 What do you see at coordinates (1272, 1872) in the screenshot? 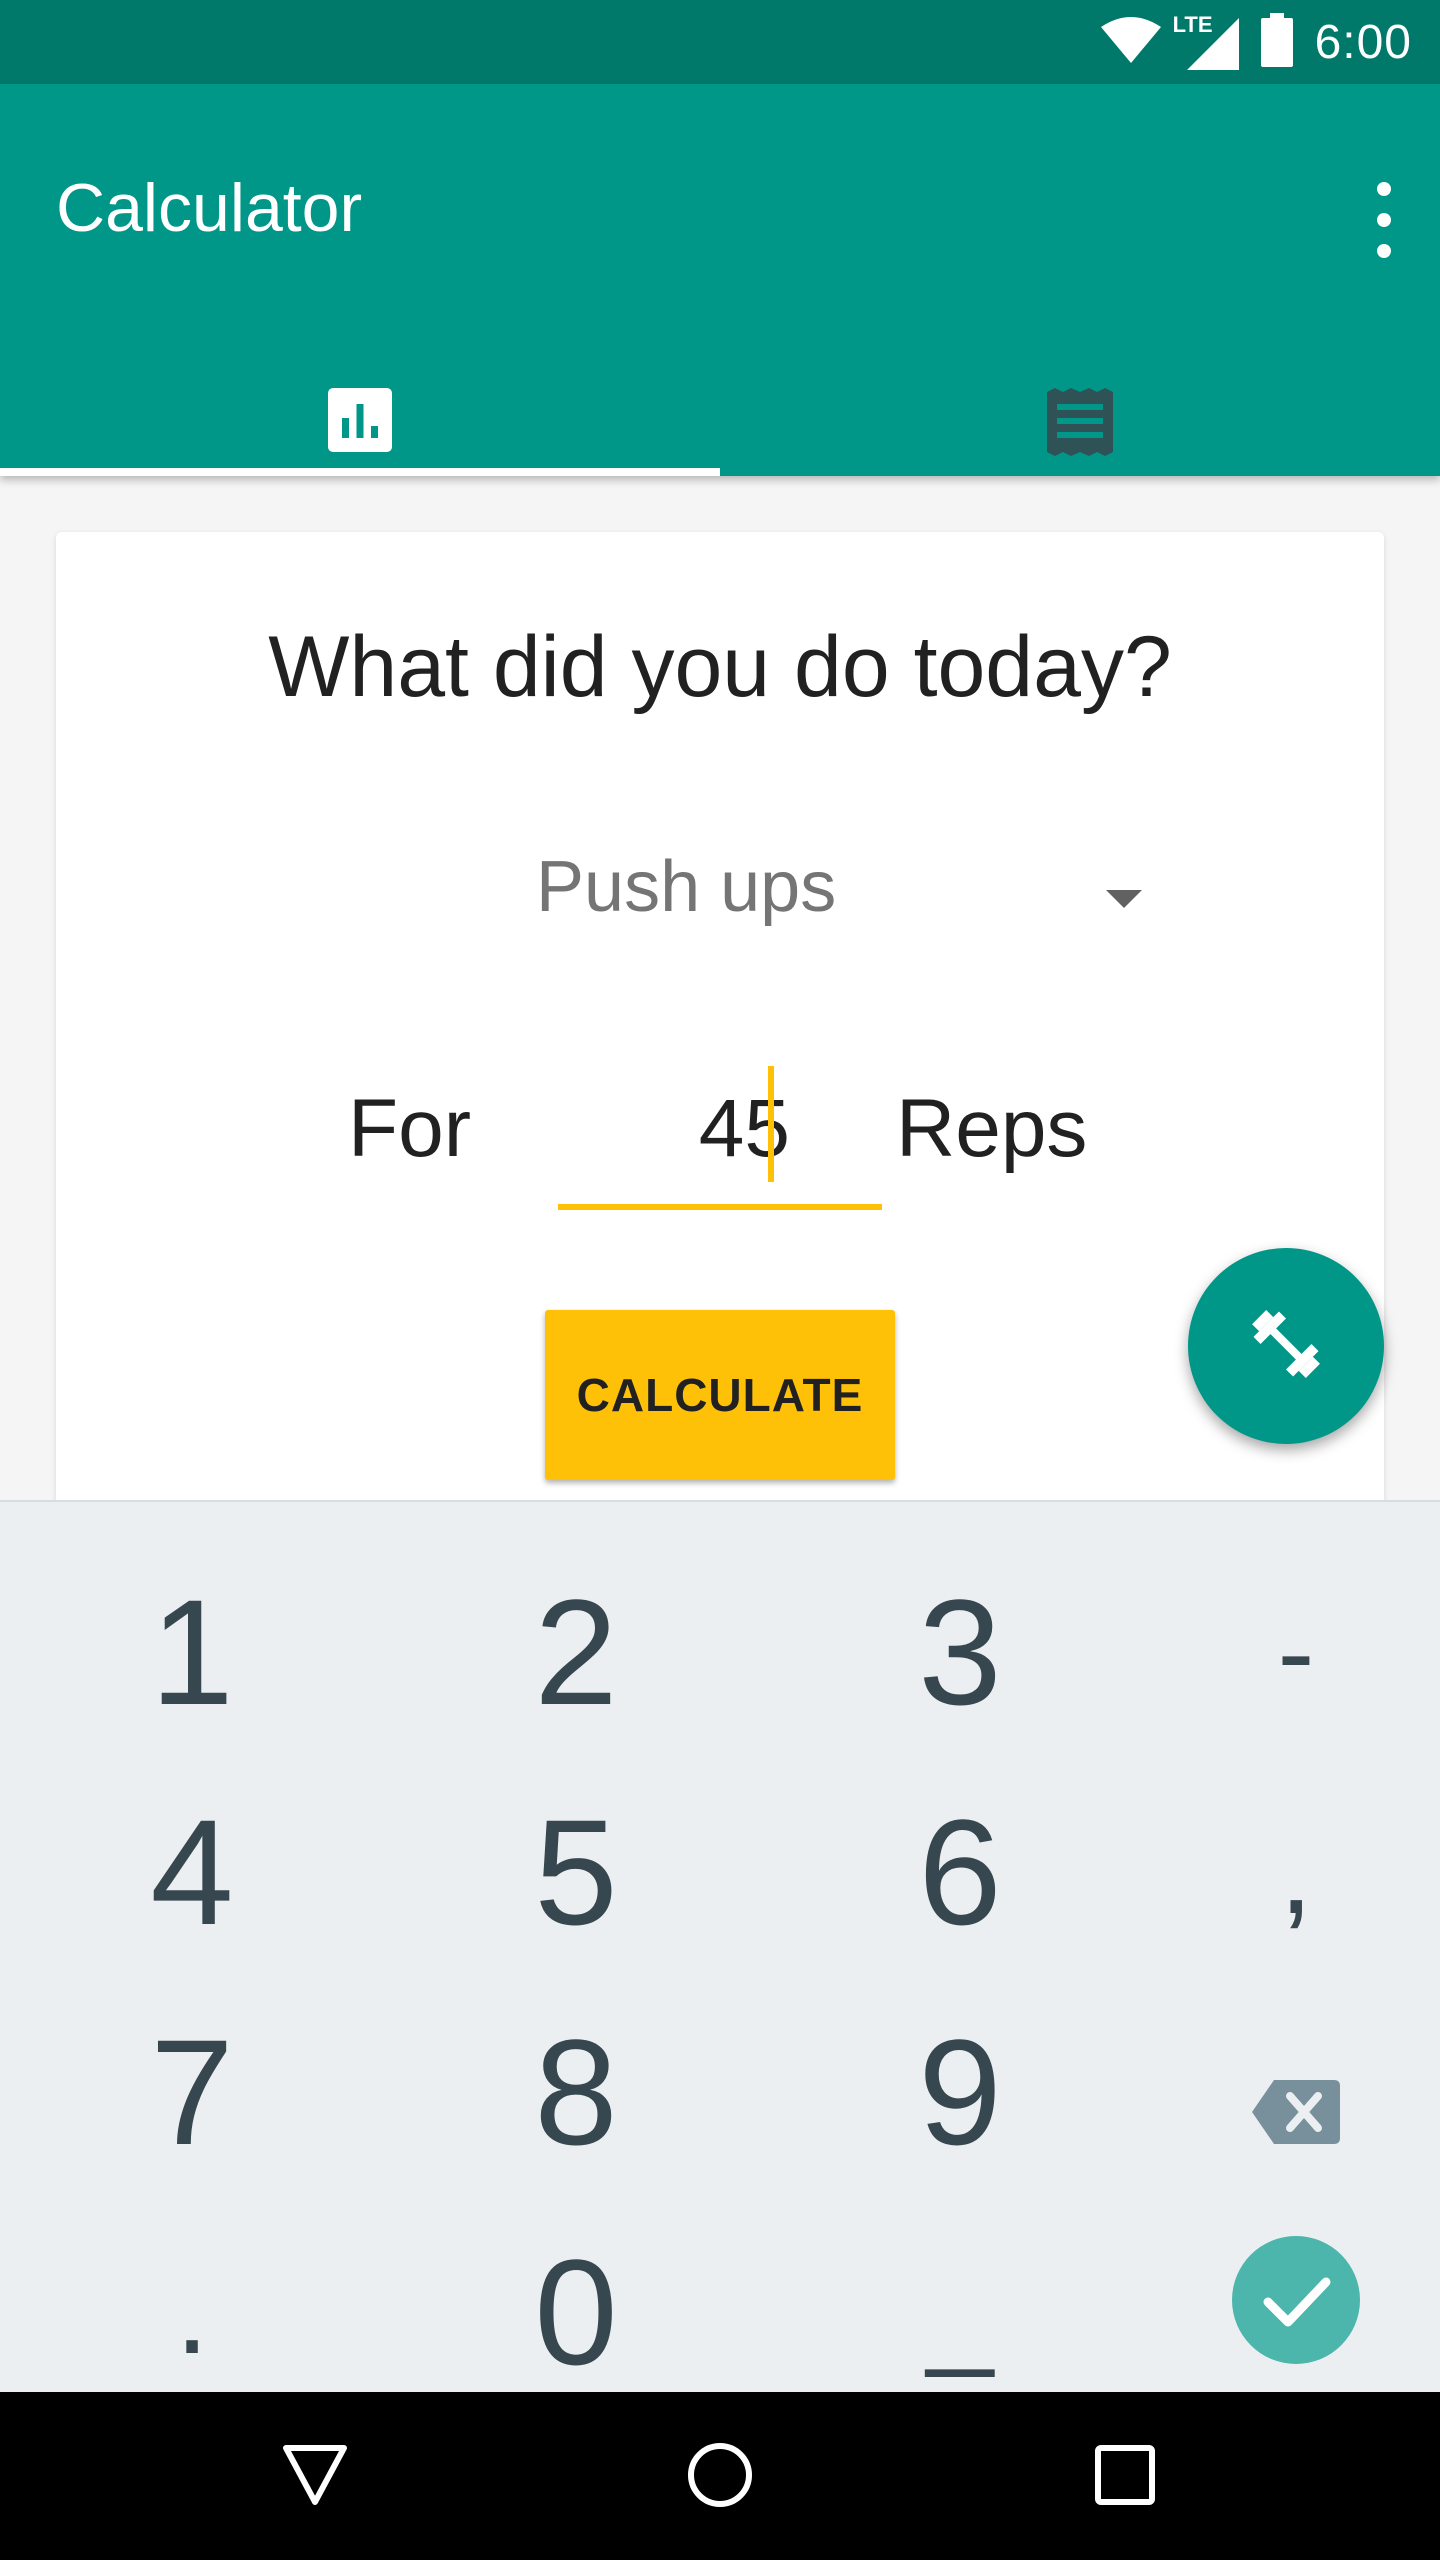
I see `key-comma: ,` at bounding box center [1272, 1872].